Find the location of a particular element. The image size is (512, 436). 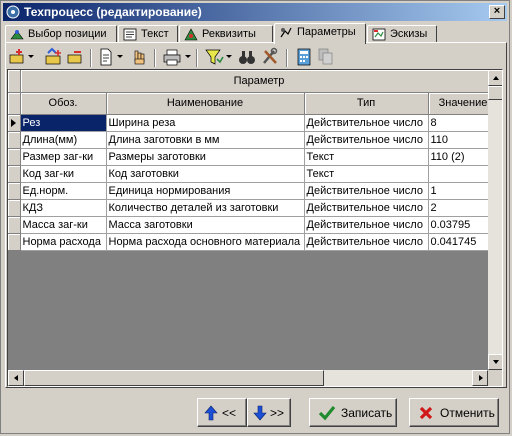

cell-name: Код заготовки is located at coordinates (205, 174).